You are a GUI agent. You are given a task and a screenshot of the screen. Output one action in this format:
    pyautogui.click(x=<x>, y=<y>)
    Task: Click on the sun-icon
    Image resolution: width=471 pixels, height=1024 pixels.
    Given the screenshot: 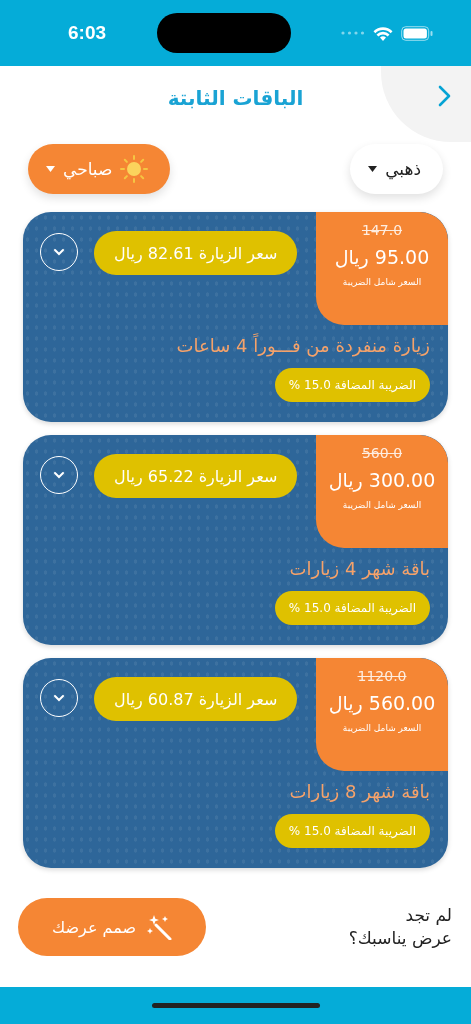 What is the action you would take?
    pyautogui.click(x=134, y=169)
    